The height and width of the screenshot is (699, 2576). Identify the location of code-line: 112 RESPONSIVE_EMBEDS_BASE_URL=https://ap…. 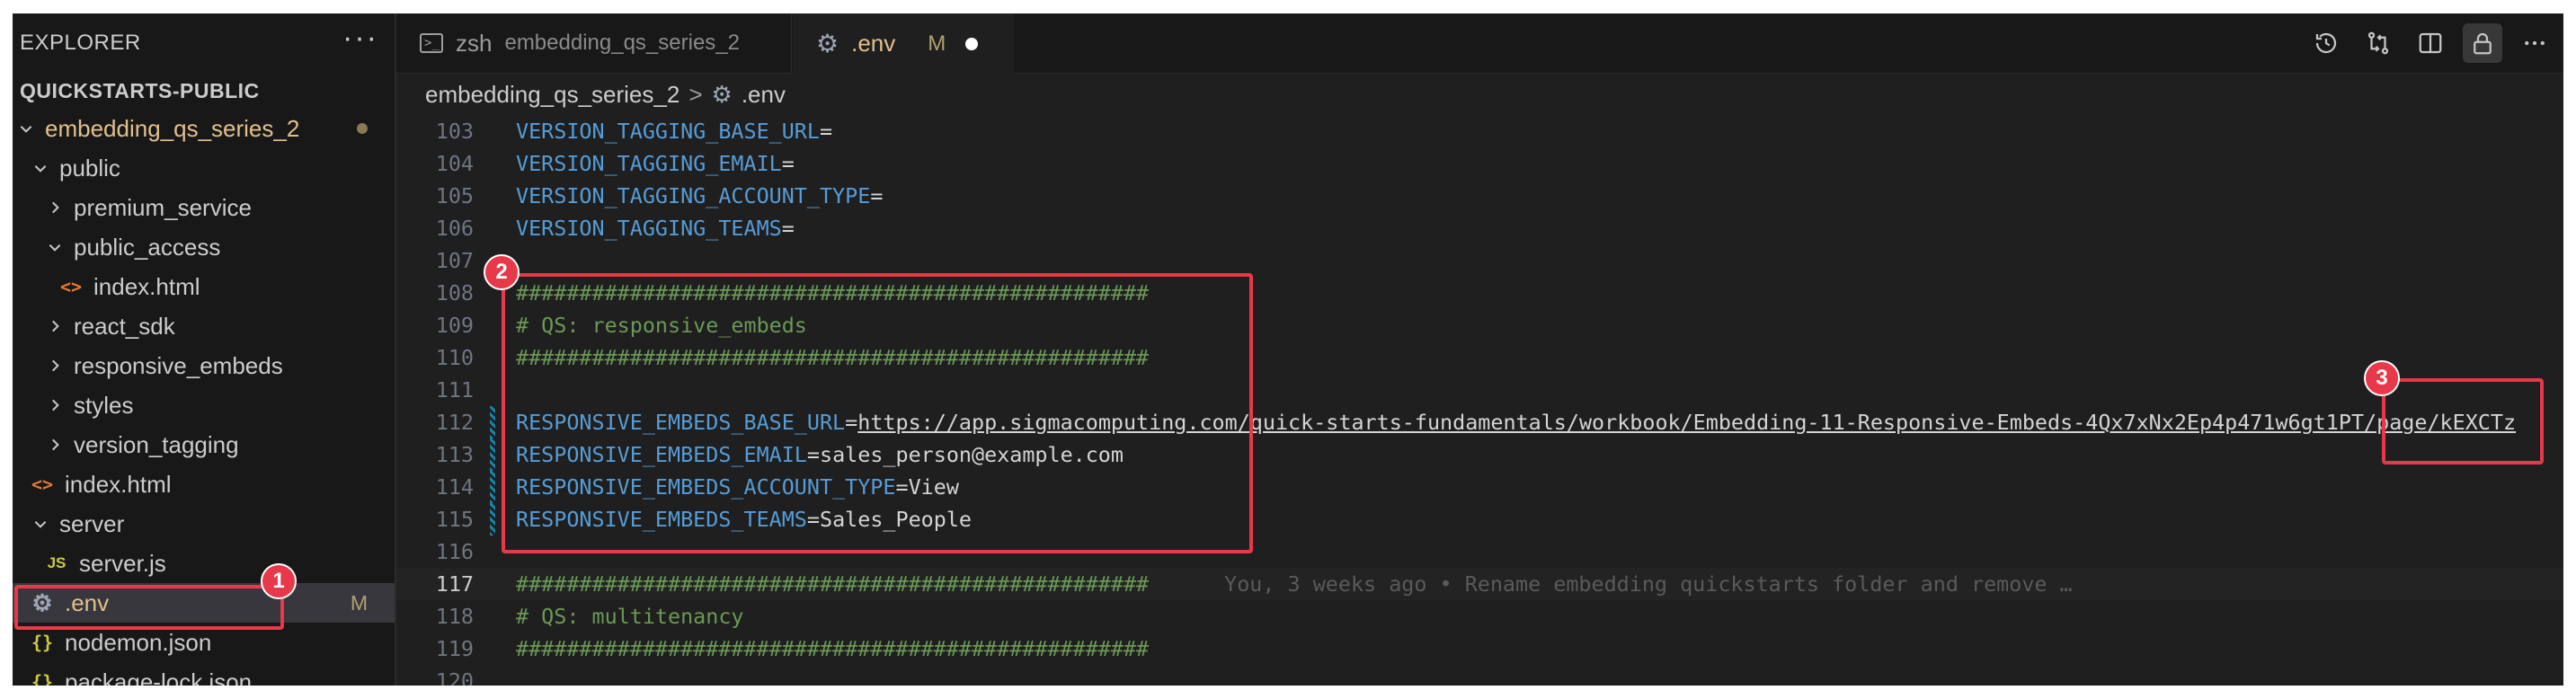
(1479, 422).